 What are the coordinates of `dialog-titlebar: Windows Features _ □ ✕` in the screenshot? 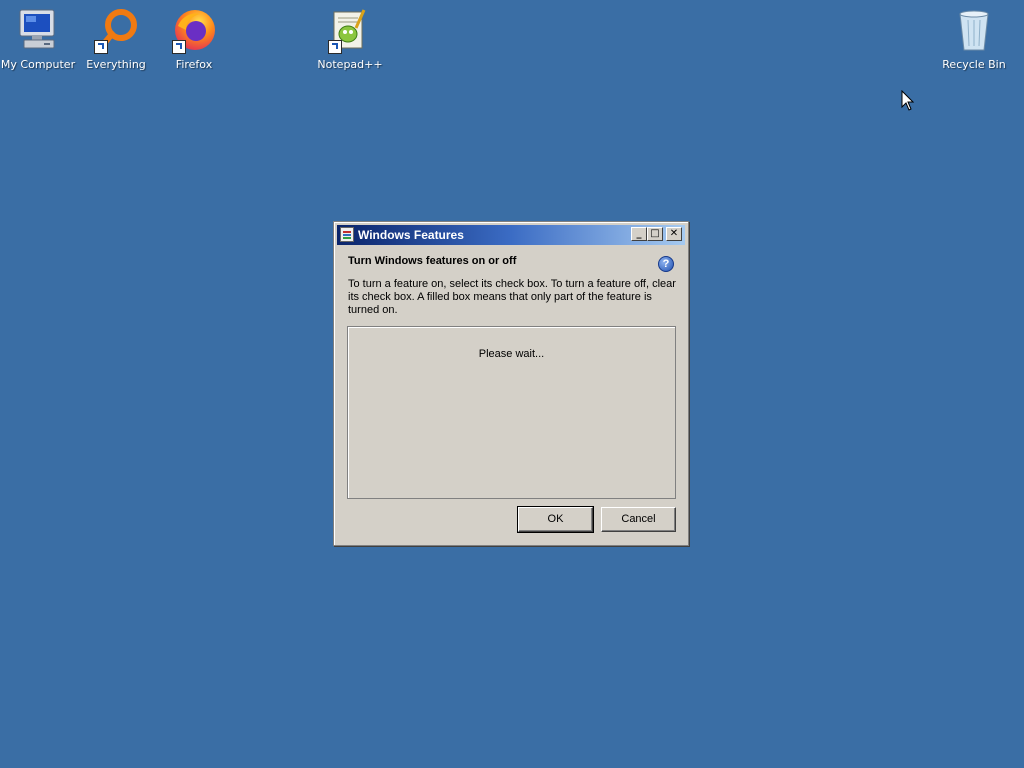 It's located at (511, 235).